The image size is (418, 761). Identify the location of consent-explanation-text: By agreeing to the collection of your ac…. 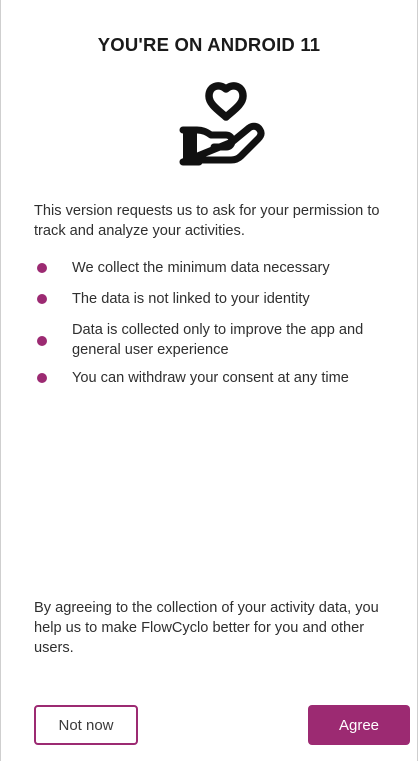
(206, 628).